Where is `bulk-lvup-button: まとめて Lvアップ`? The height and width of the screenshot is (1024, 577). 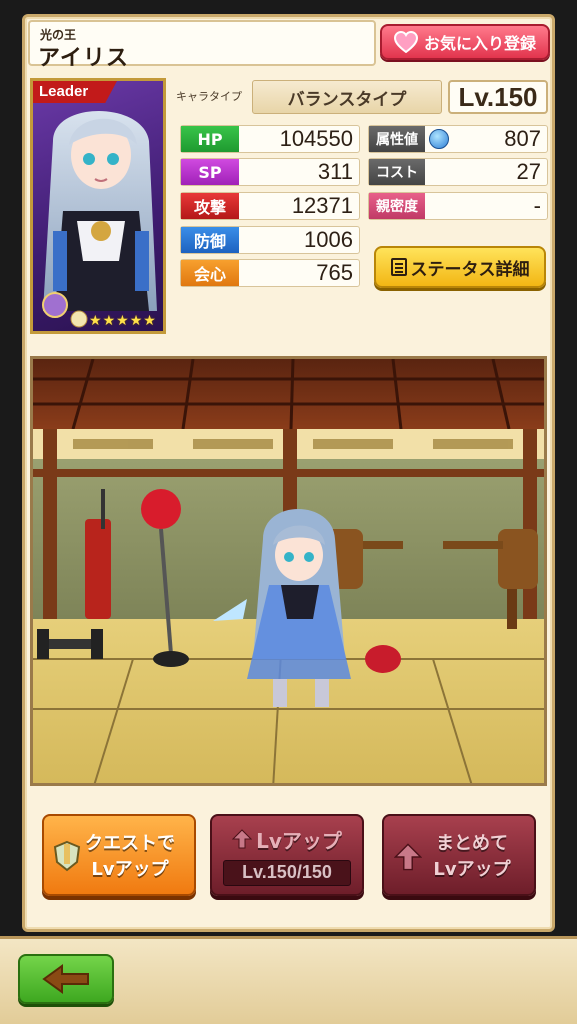
bulk-lvup-button: まとめて Lvアップ is located at coordinates (459, 855).